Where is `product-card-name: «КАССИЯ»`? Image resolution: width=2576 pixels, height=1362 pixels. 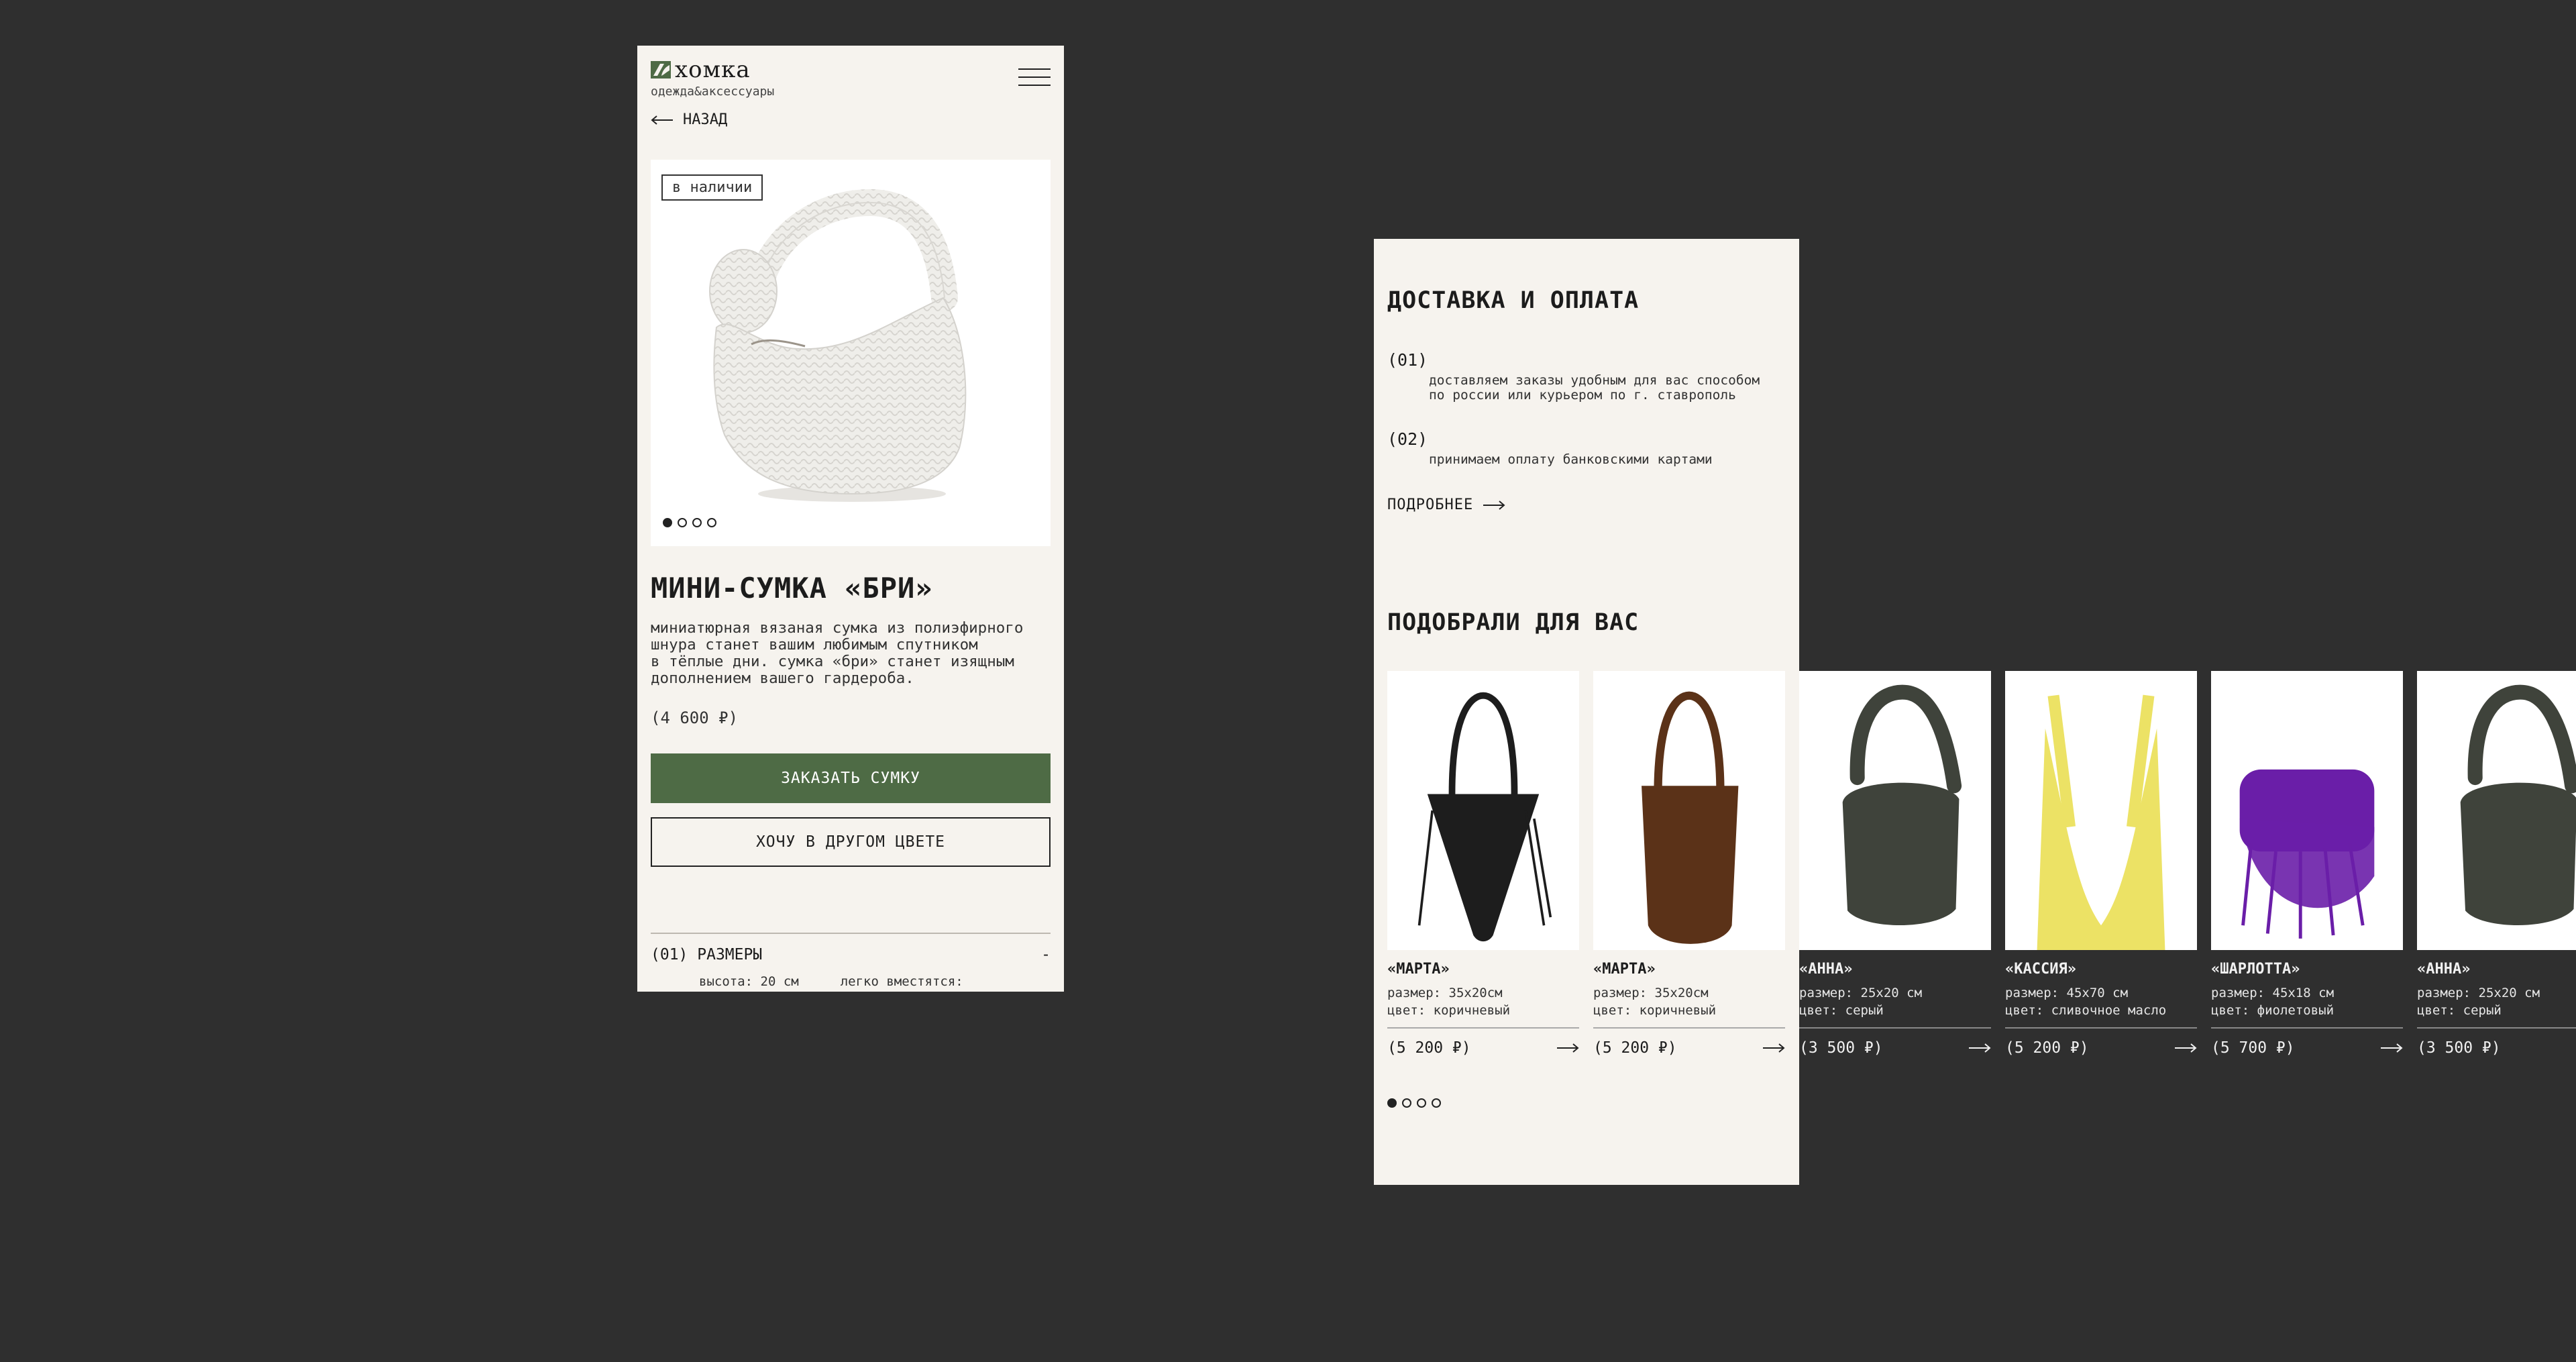
product-card-name: «КАССИЯ» is located at coordinates (2040, 969).